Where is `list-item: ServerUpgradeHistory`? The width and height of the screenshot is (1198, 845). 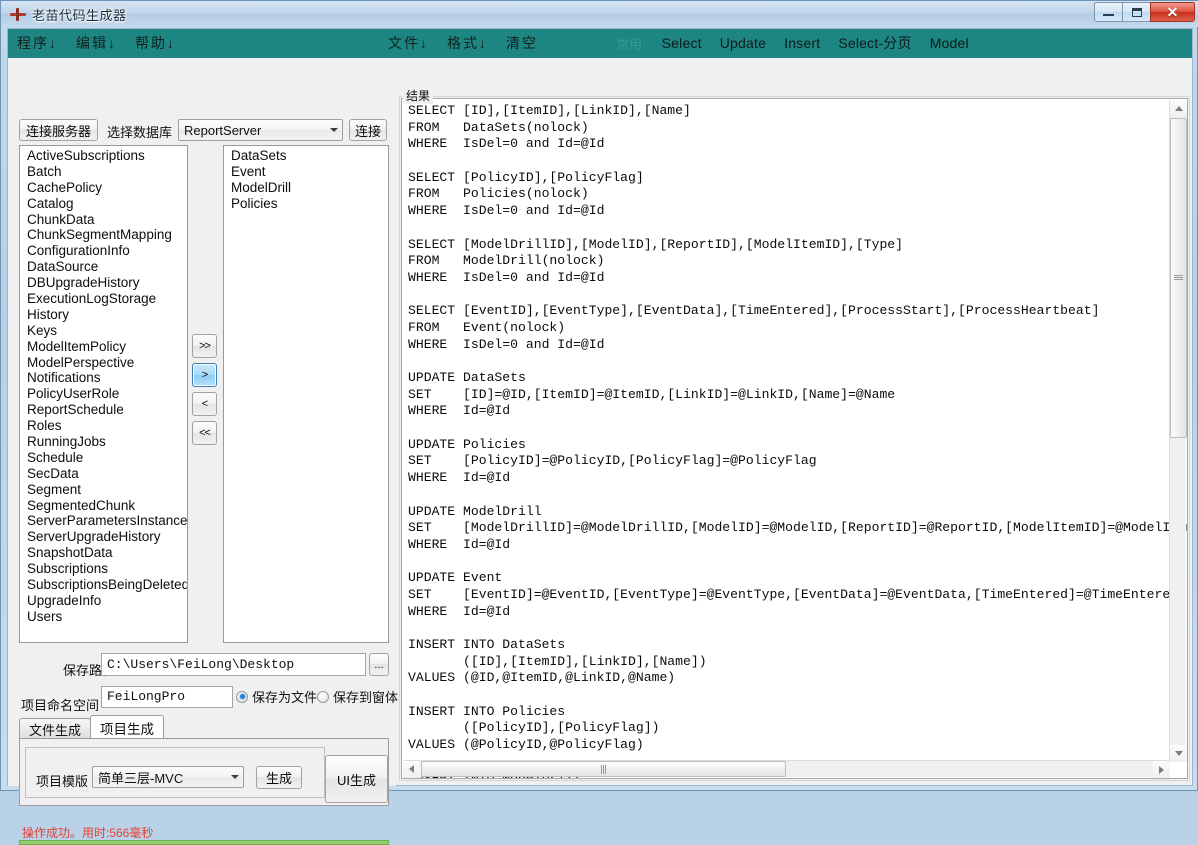
list-item: ServerUpgradeHistory is located at coordinates (104, 537).